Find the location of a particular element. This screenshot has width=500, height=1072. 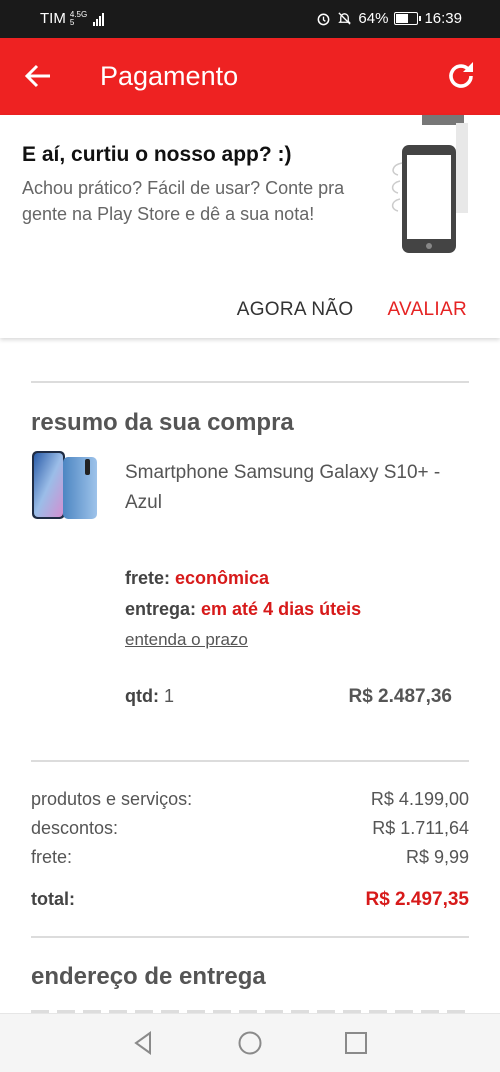

status-bar: TIM 4.5G 5 64% 16:39 is located at coordinates (250, 19).